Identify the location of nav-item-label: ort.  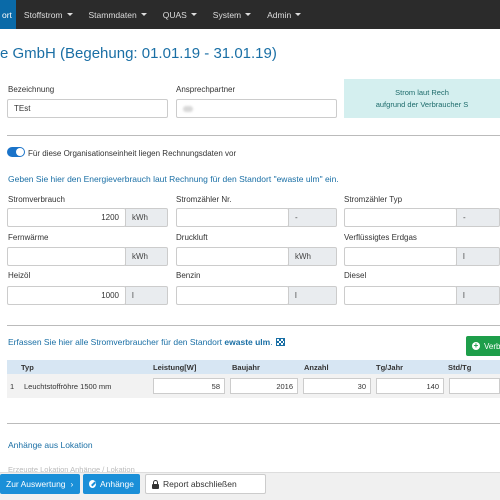
(7, 14).